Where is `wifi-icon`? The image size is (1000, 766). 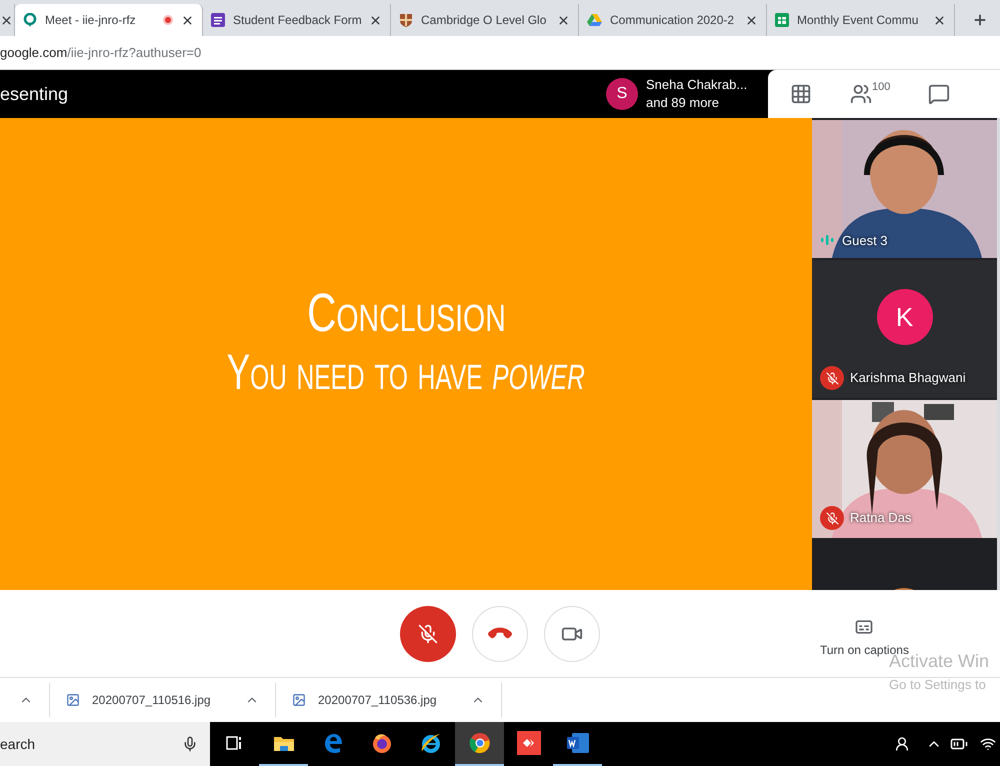 wifi-icon is located at coordinates (988, 744).